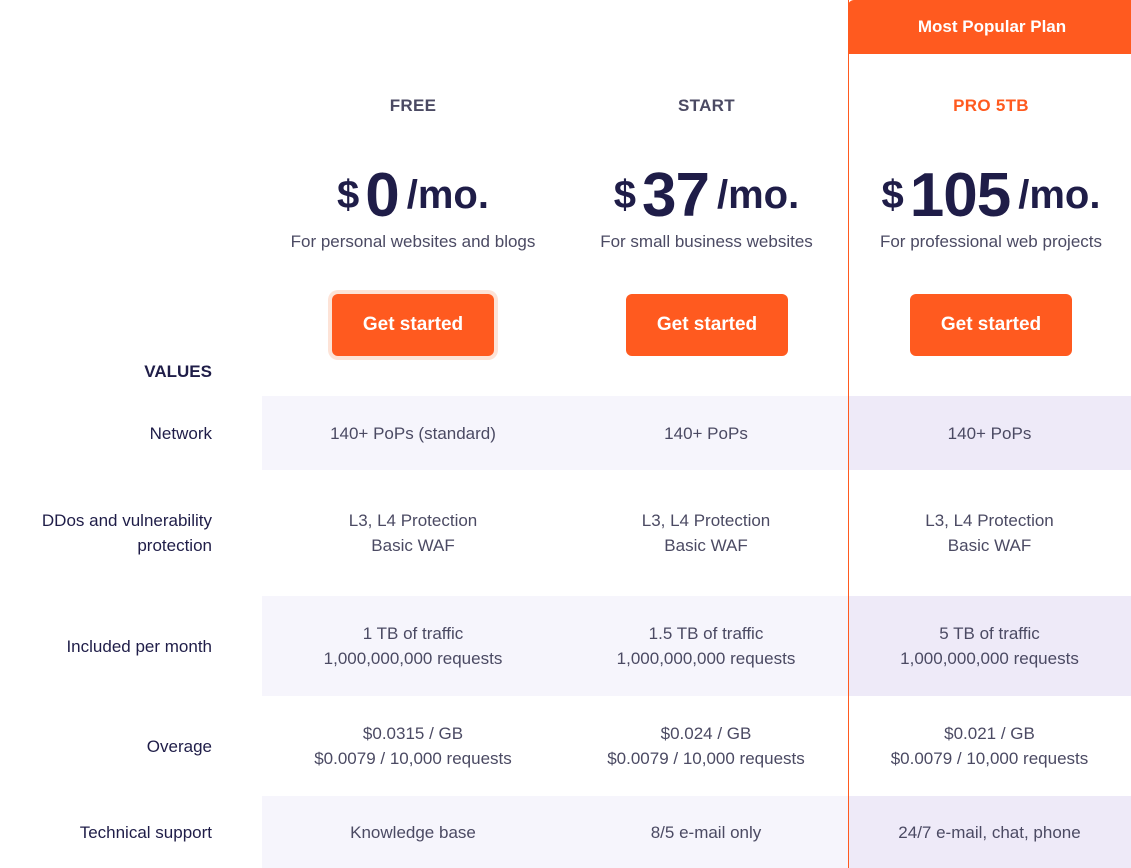 The width and height of the screenshot is (1131, 868). Describe the element at coordinates (706, 746) in the screenshot. I see `cell-start: $0.024 / GB $0.0079 / 10,000 requests` at that location.